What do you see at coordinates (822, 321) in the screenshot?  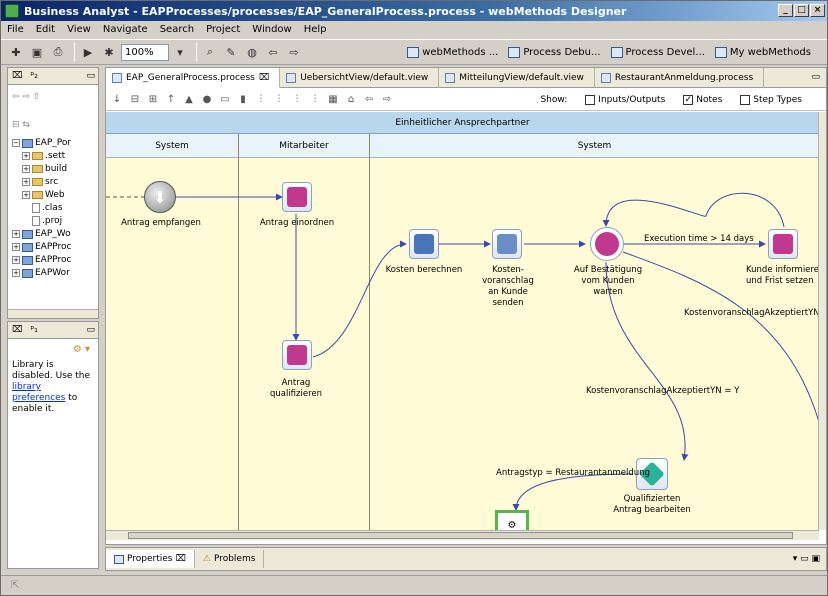 I see `canvas-vscrollbar` at bounding box center [822, 321].